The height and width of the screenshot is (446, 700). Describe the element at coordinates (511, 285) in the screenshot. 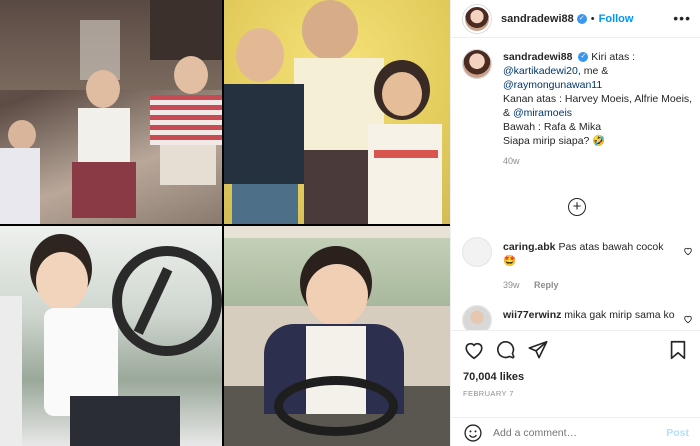

I see `comment-timestamp: 39w` at that location.